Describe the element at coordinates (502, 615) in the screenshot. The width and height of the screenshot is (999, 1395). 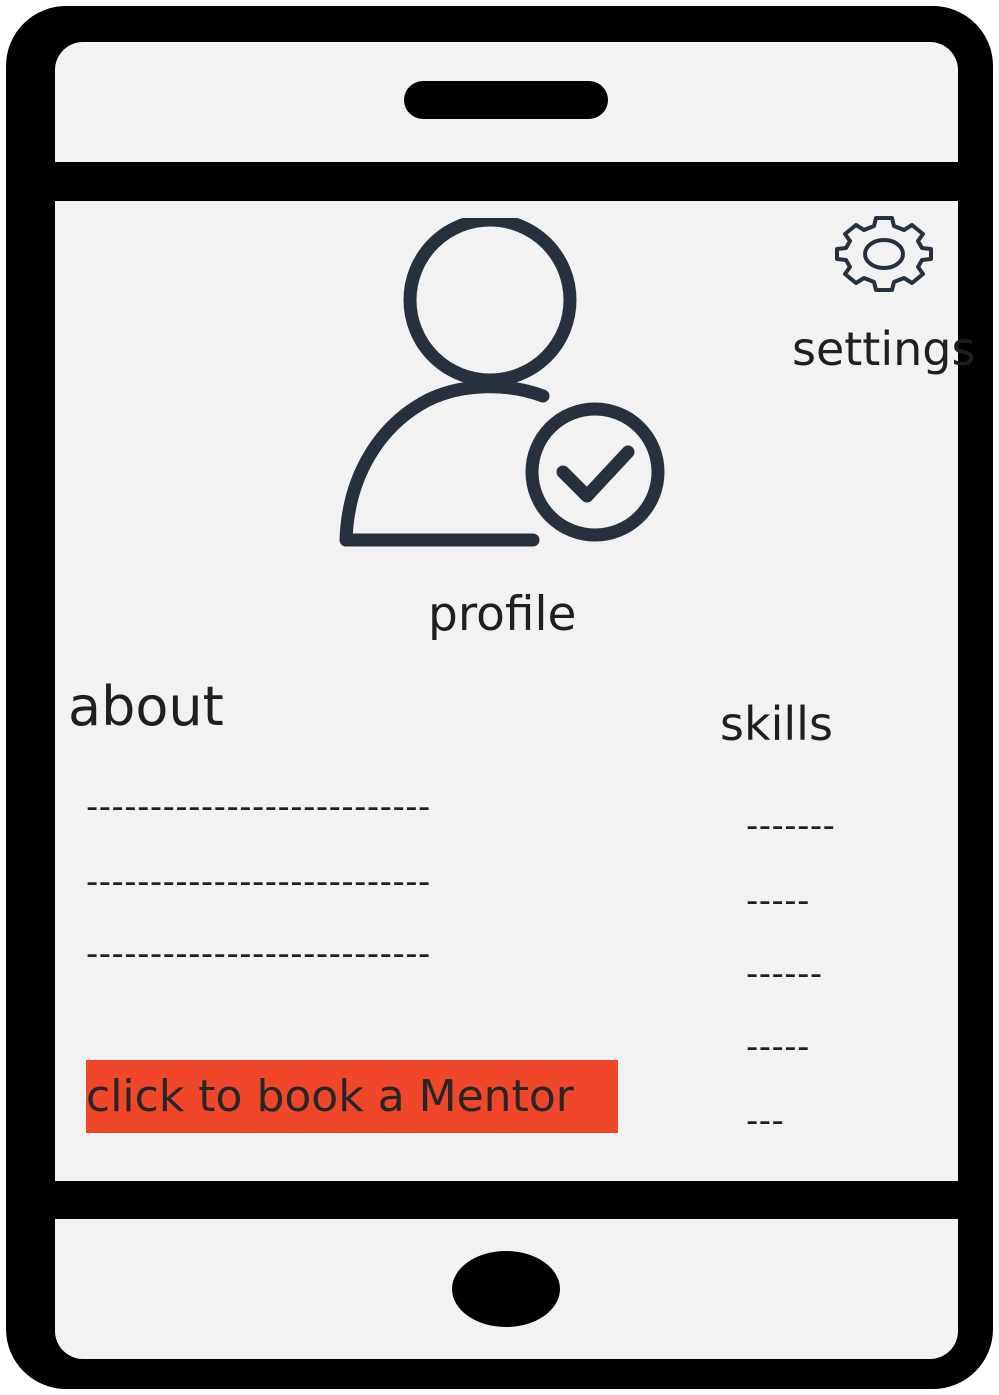
I see `profile-label: profile` at that location.